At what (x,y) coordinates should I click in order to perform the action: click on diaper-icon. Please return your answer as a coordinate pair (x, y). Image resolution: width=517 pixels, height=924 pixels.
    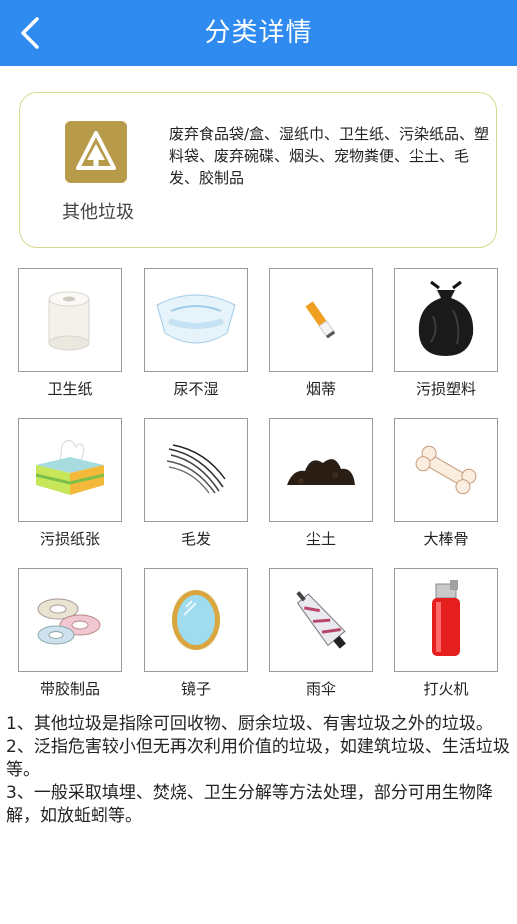
    Looking at the image, I should click on (196, 319).